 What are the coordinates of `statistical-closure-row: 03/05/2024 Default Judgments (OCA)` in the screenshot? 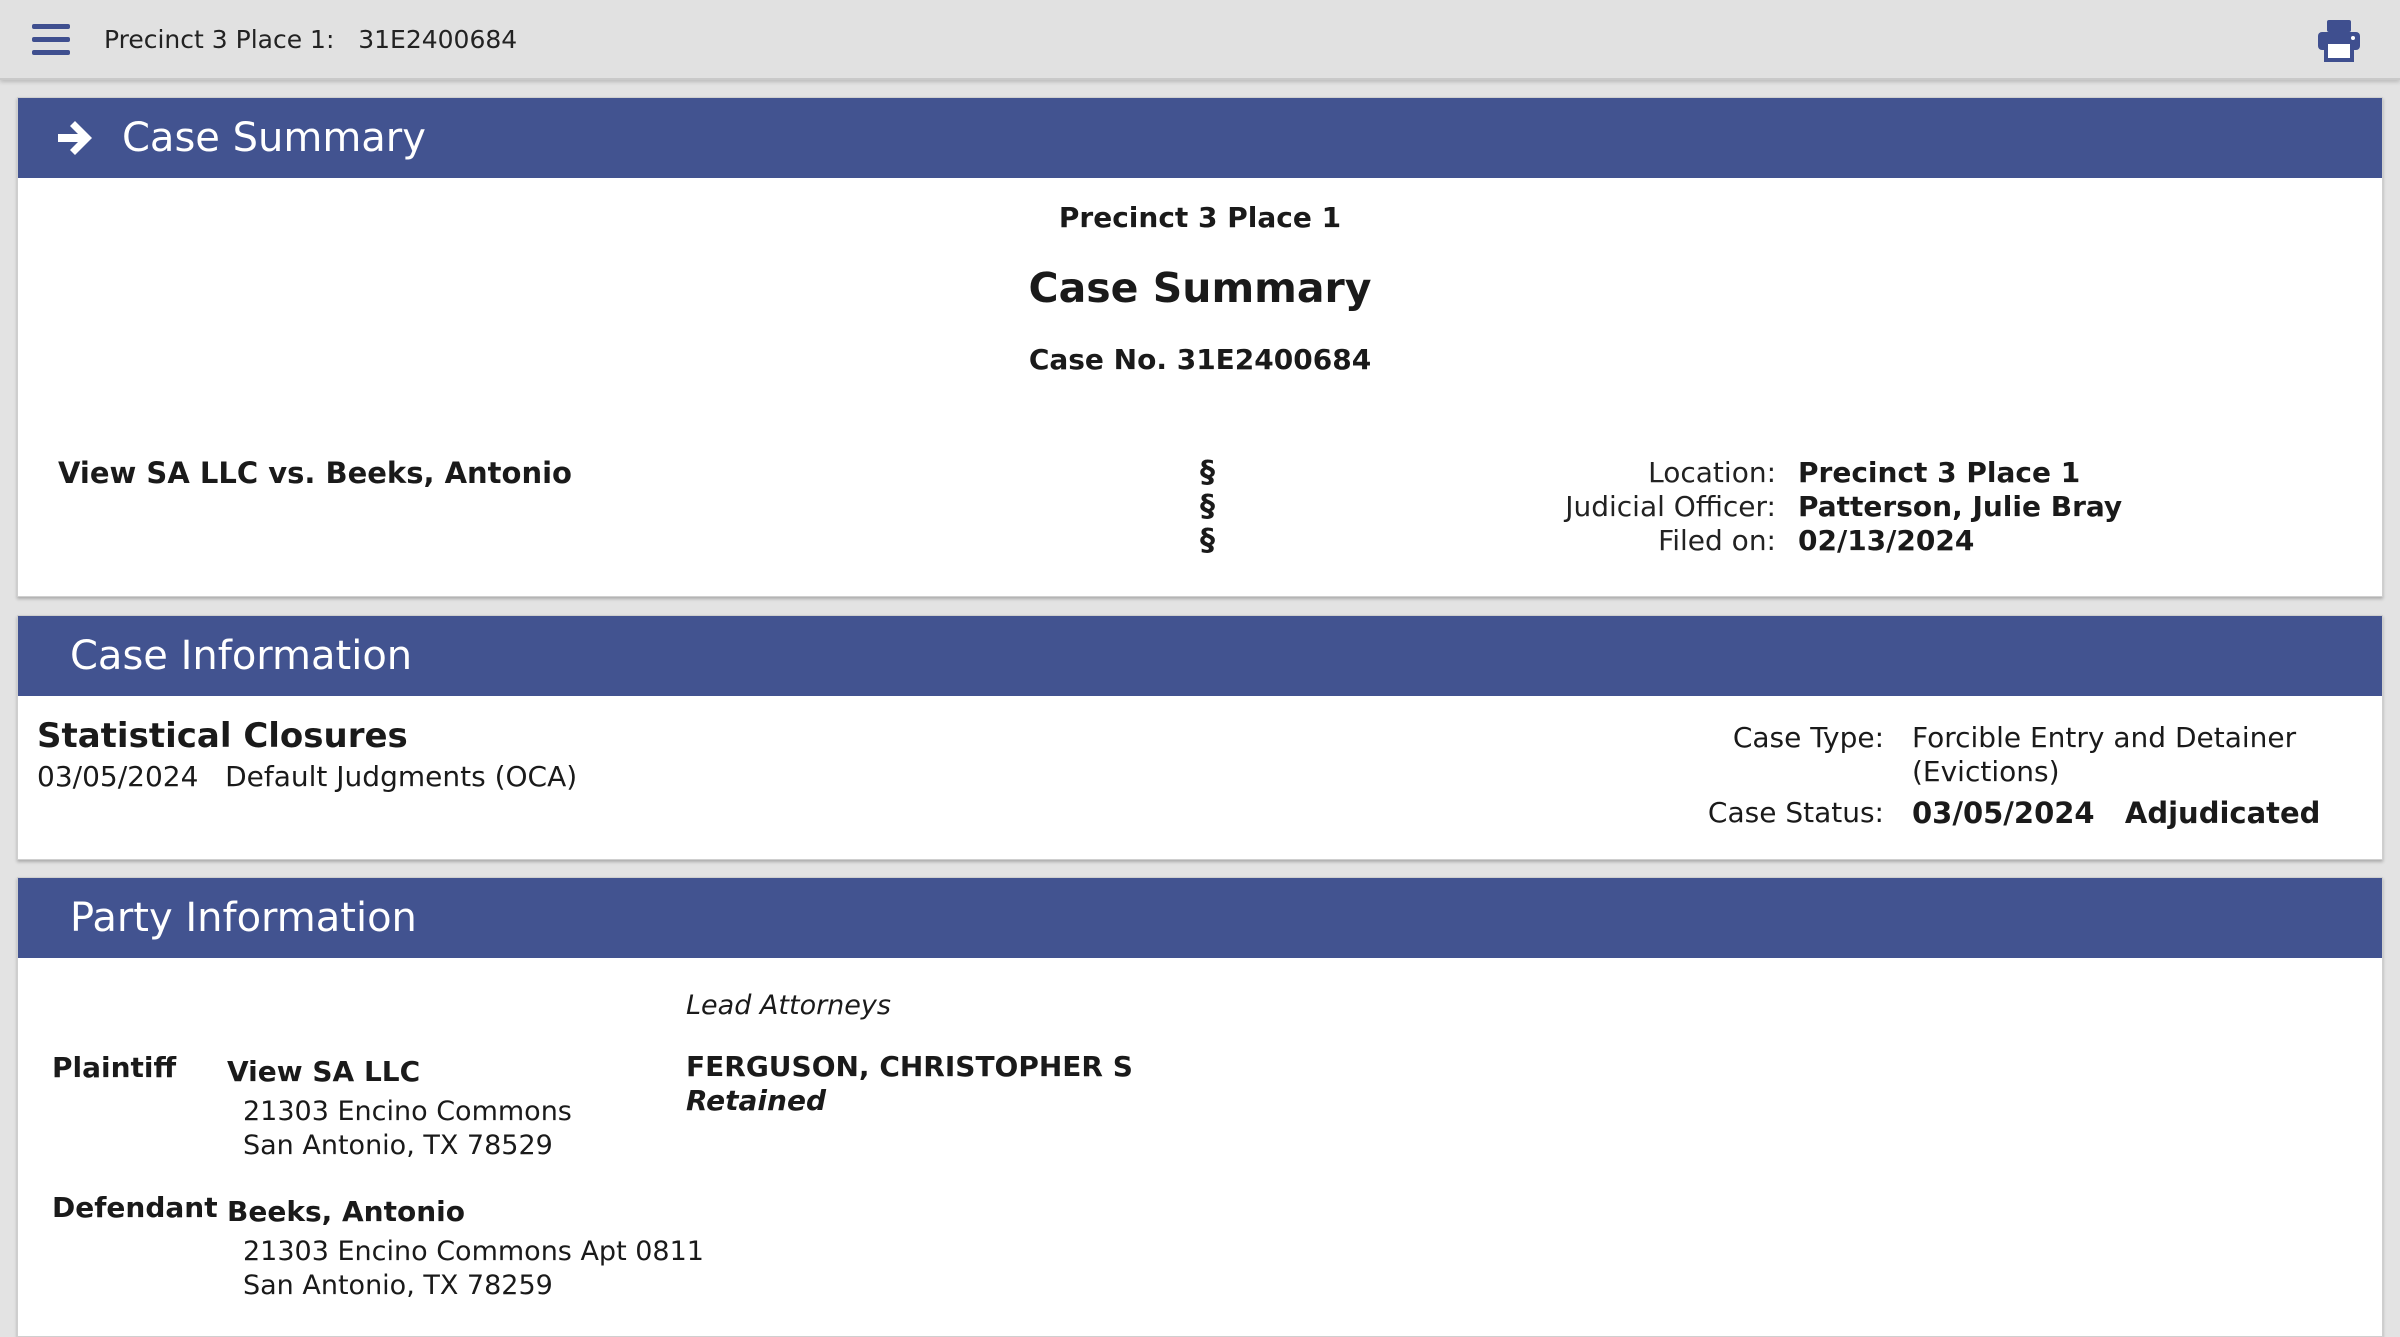 It's located at (307, 776).